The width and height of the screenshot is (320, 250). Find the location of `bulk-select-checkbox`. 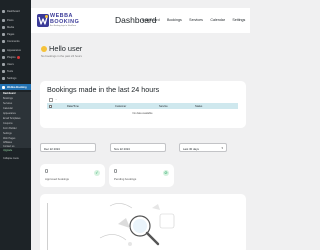

bulk-select-checkbox is located at coordinates (51, 100).